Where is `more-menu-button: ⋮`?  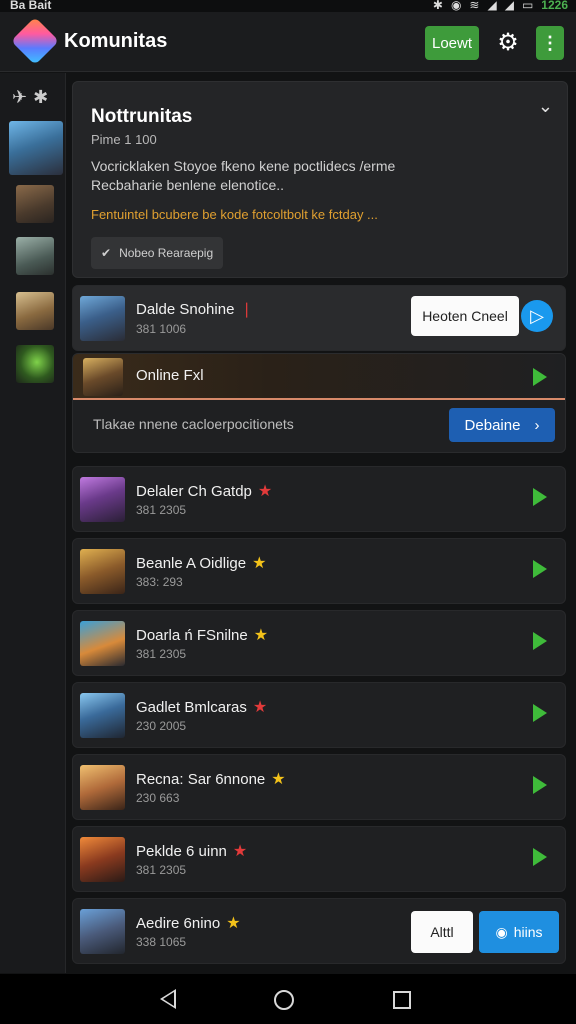
more-menu-button: ⋮ is located at coordinates (550, 43).